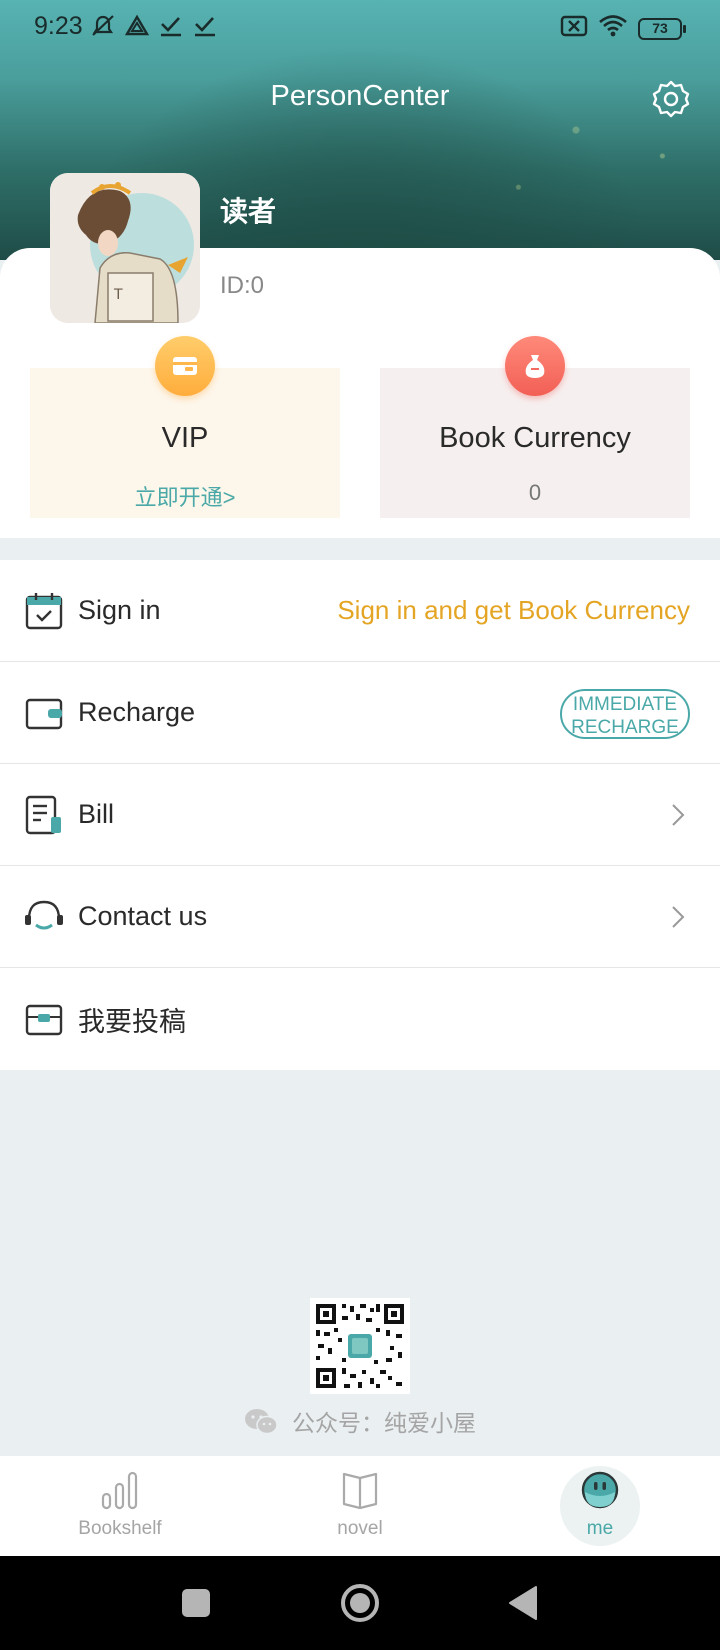 The width and height of the screenshot is (720, 1650). Describe the element at coordinates (384, 1423) in the screenshot. I see `wechat-account-text: 公众号：纯爱小屋` at that location.